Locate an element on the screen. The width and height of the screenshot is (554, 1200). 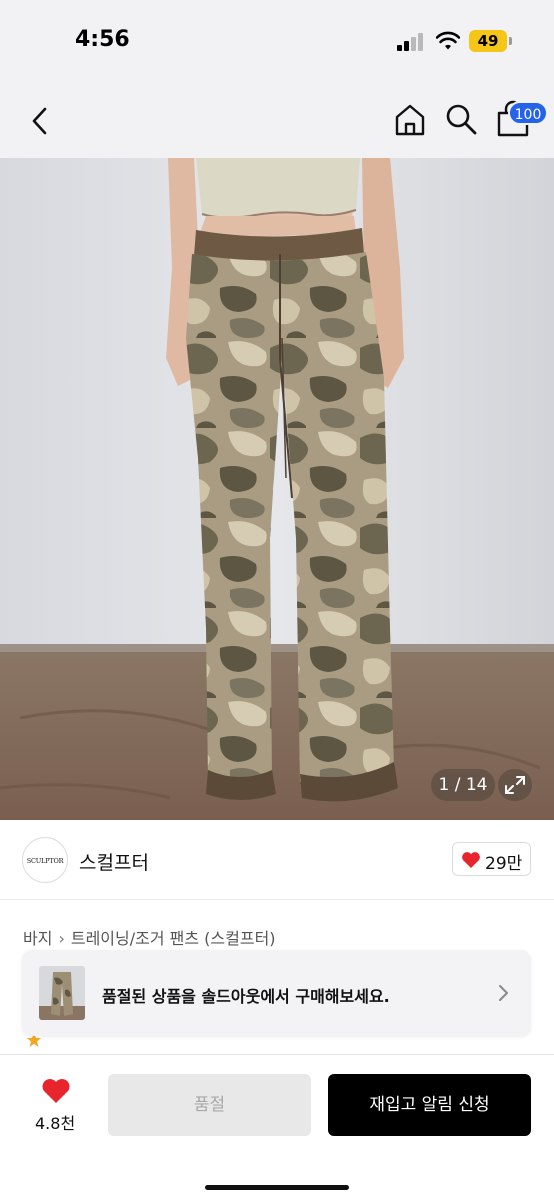
wish-count: 4.8천 is located at coordinates (55, 1123).